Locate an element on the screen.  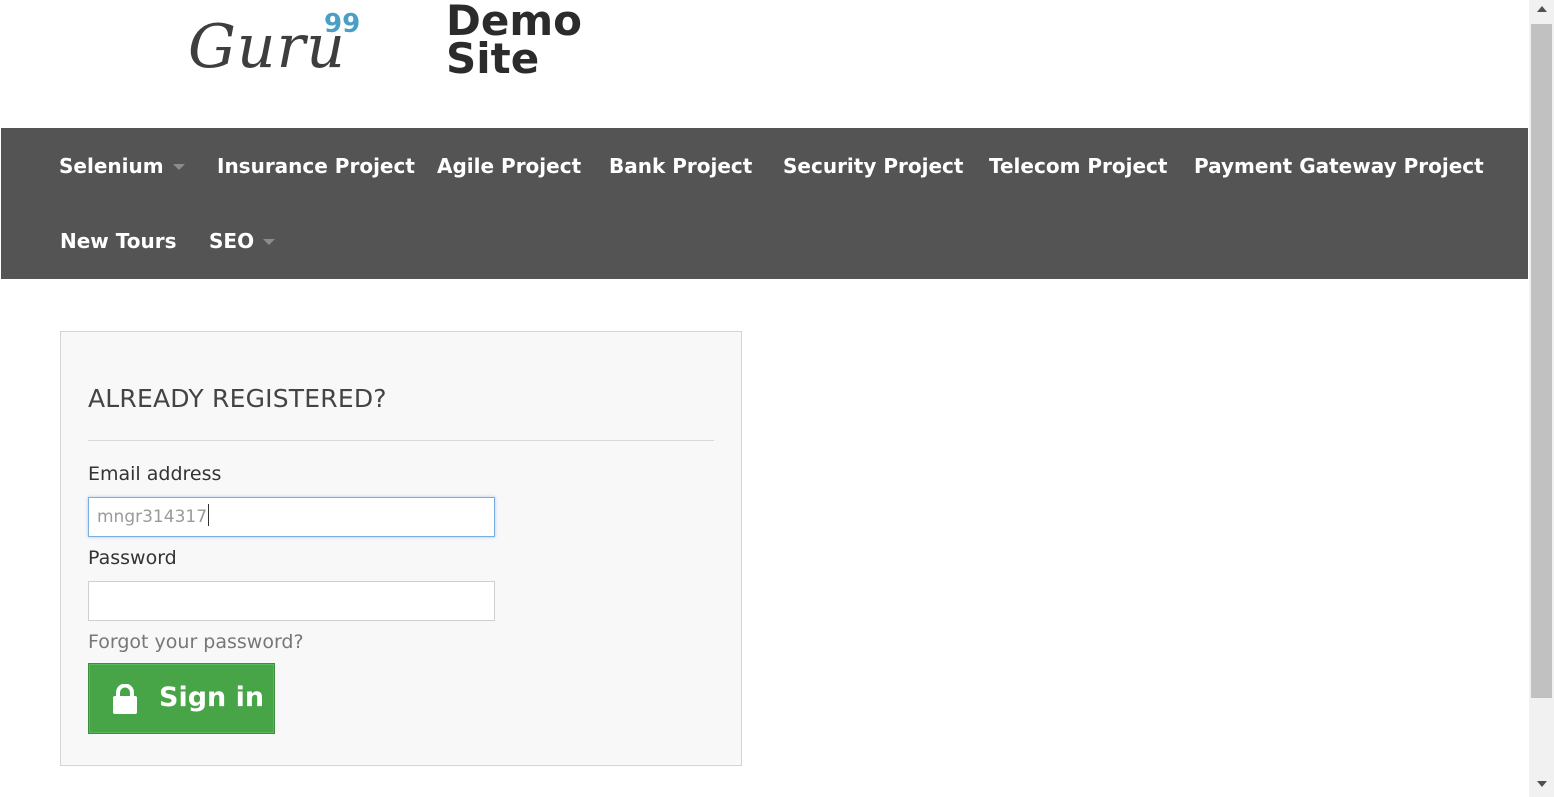
logo-superscript: 99 is located at coordinates (342, 24).